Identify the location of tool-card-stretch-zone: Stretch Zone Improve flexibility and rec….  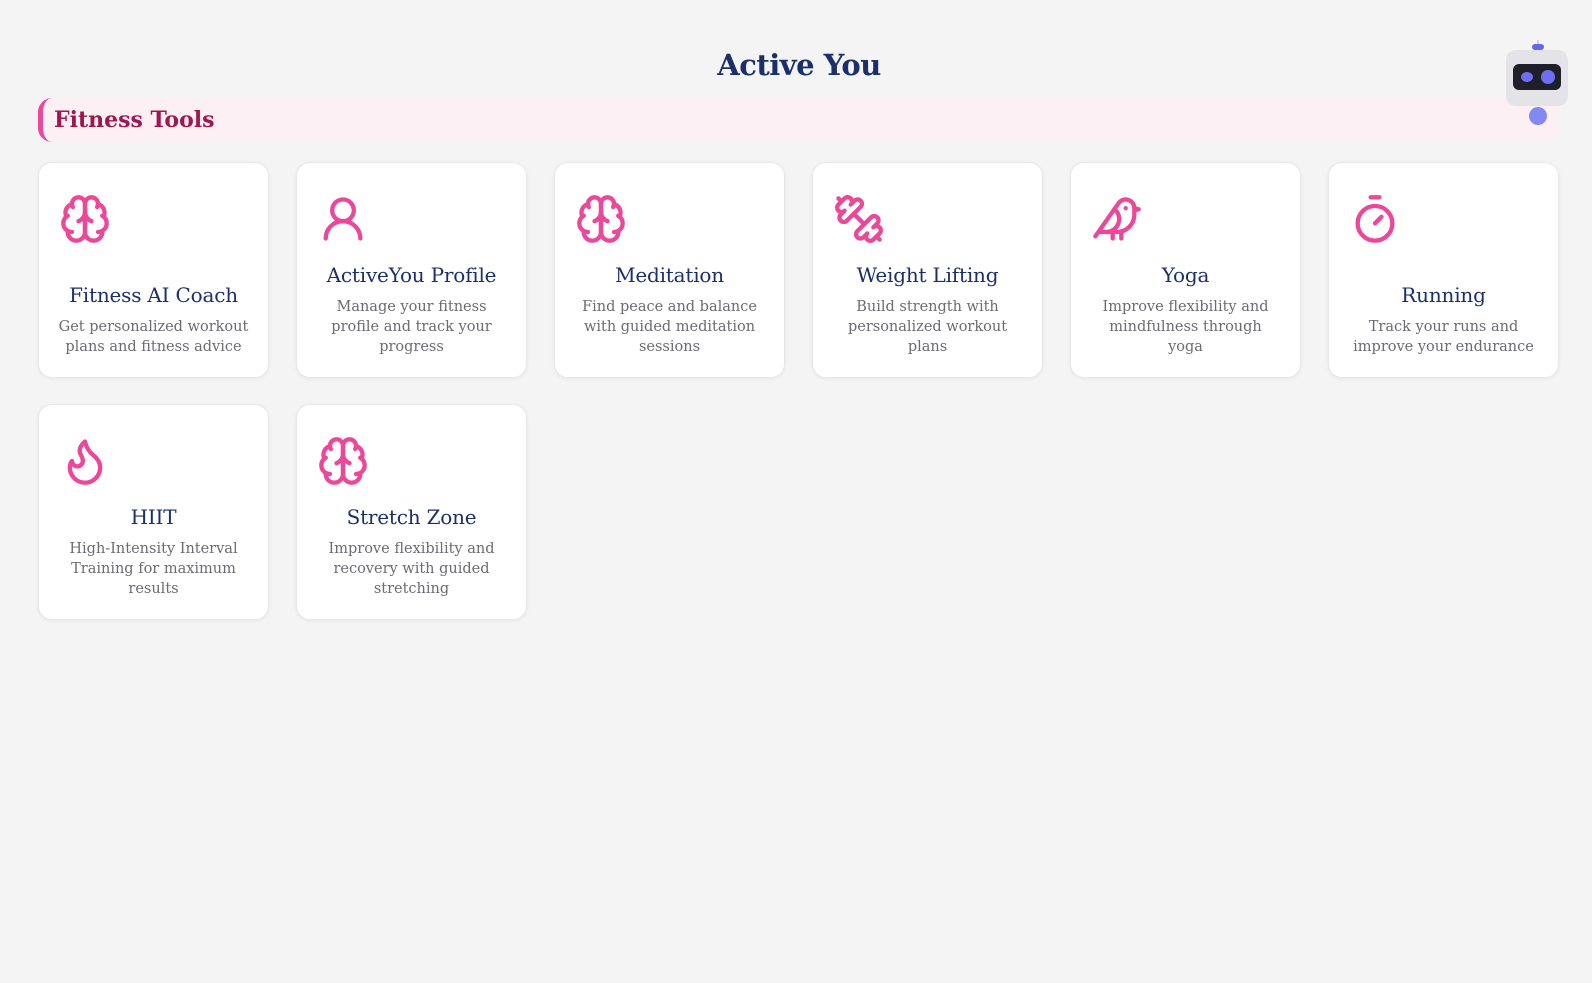
(411, 512).